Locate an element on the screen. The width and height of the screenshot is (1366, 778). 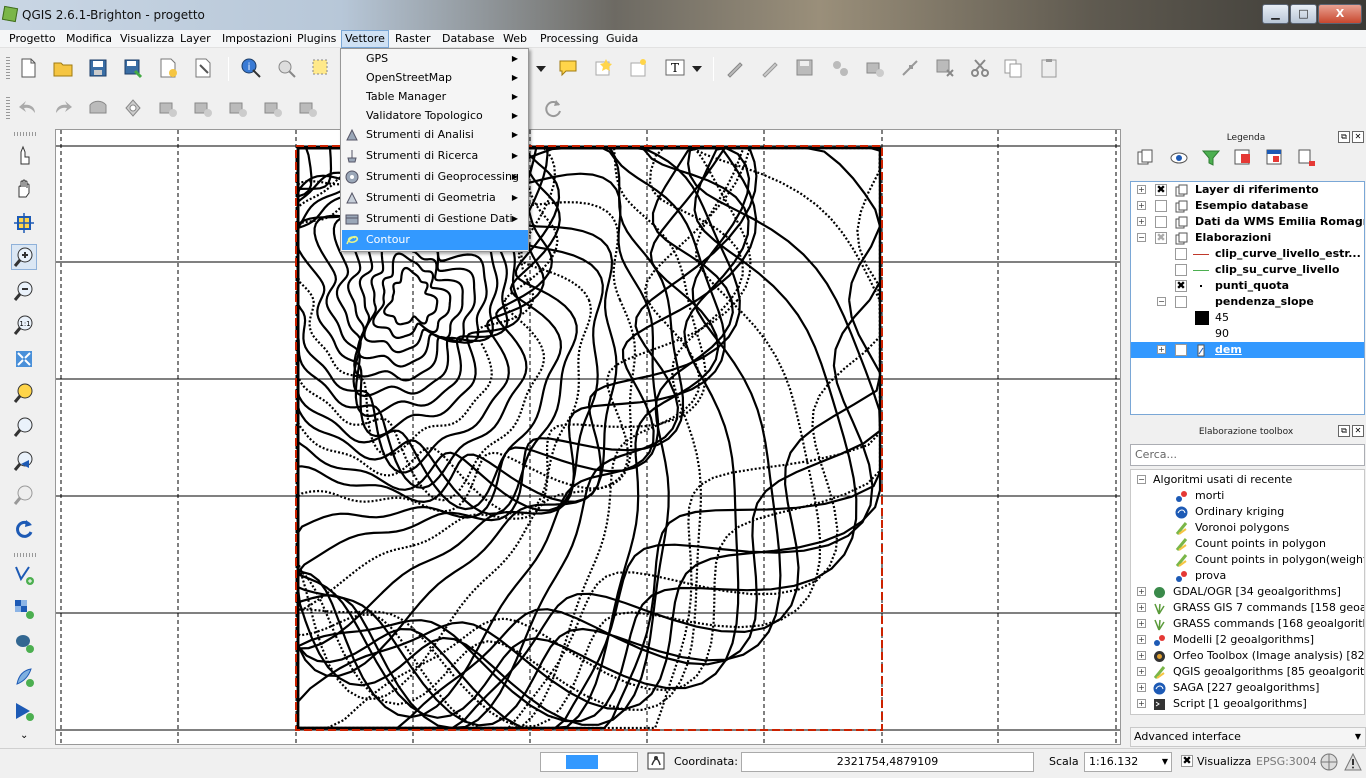
show-bookmarks-icon is located at coordinates (638, 68).